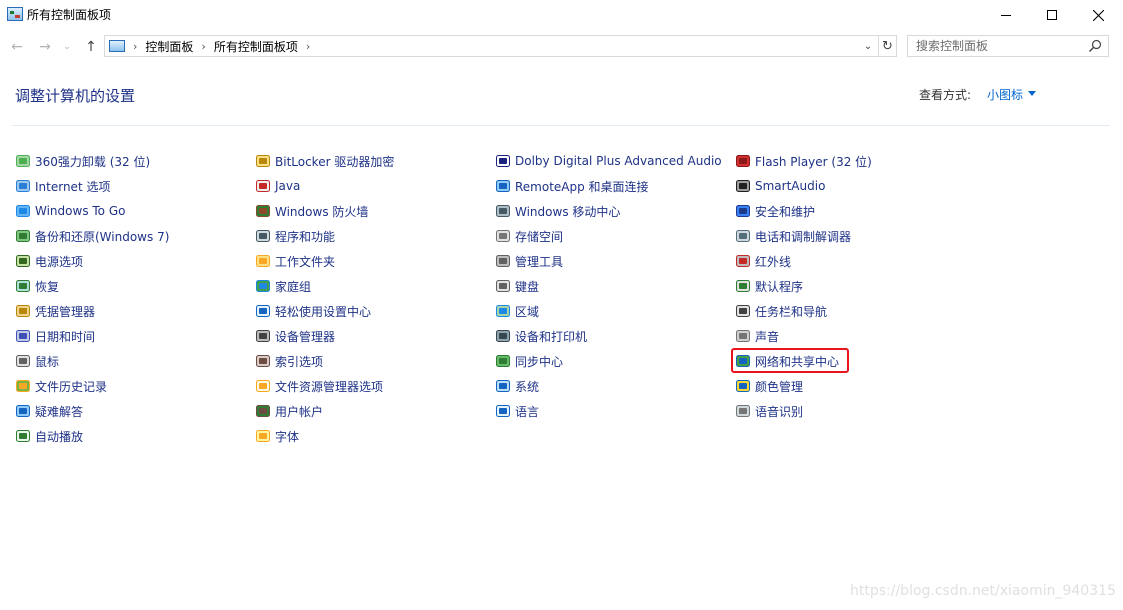 This screenshot has width=1123, height=610. I want to click on control-panel-item: 系统, so click(517, 386).